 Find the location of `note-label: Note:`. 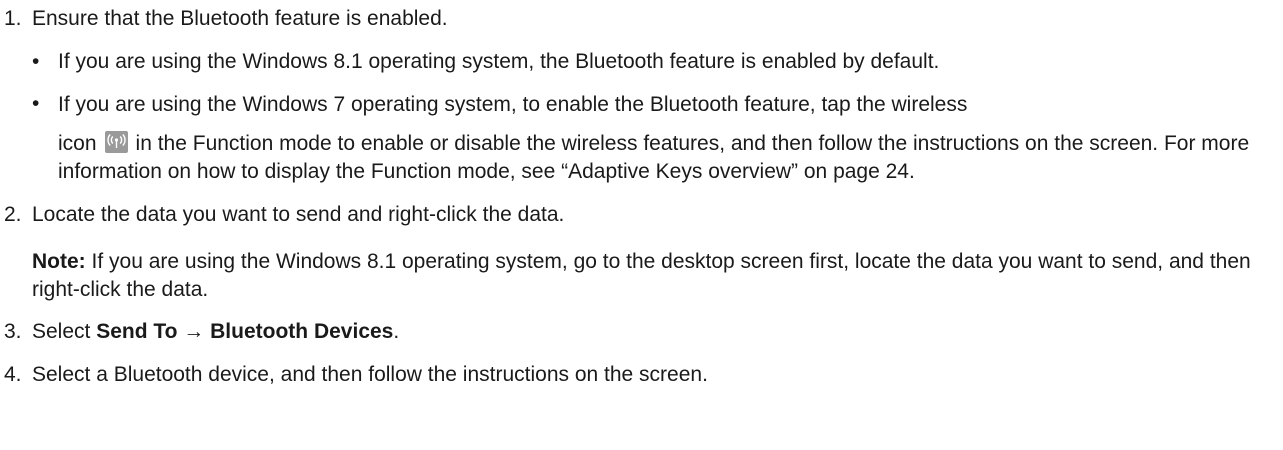

note-label: Note: is located at coordinates (59, 261).